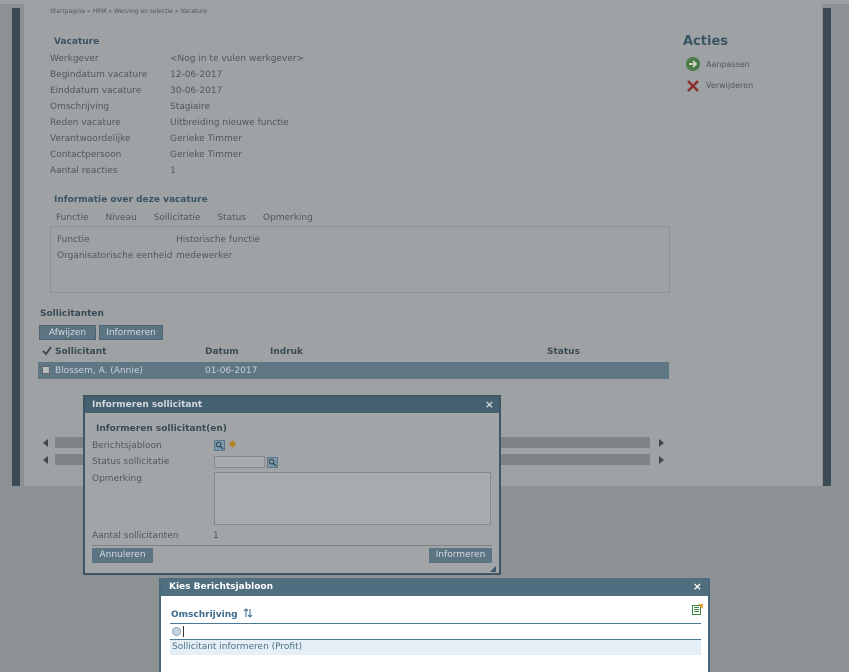  Describe the element at coordinates (460, 555) in the screenshot. I see `submit-inform-button: Informeren` at that location.